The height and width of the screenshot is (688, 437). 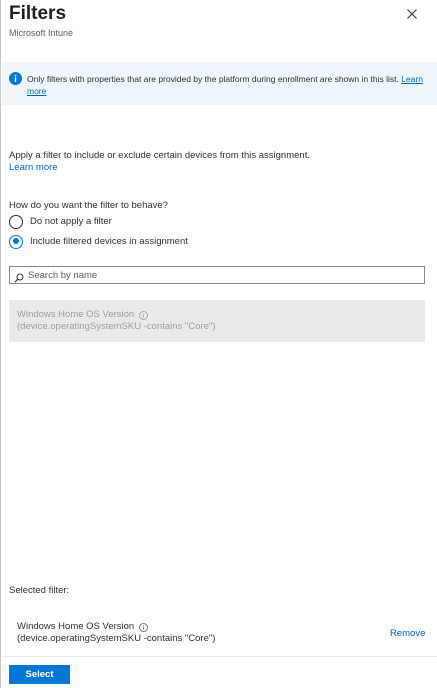 I want to click on radio-do-not-apply: Do not apply a filter, so click(x=60, y=221).